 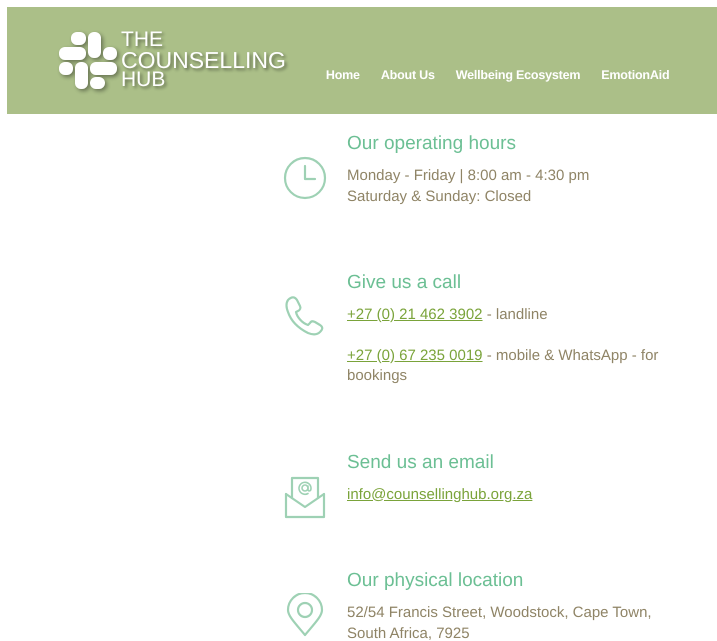 I want to click on contact-text: Saturday & Sunday: Closed, so click(x=439, y=196).